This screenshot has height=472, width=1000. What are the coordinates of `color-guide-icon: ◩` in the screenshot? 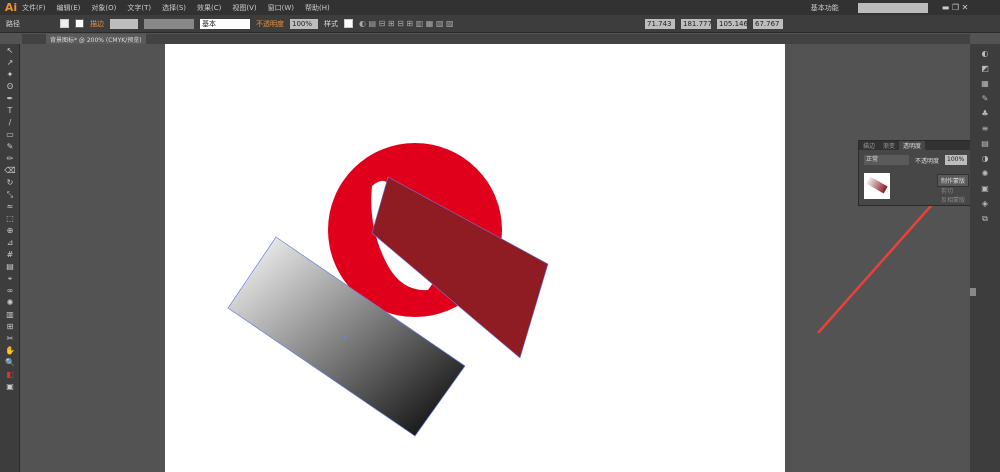 It's located at (985, 69).